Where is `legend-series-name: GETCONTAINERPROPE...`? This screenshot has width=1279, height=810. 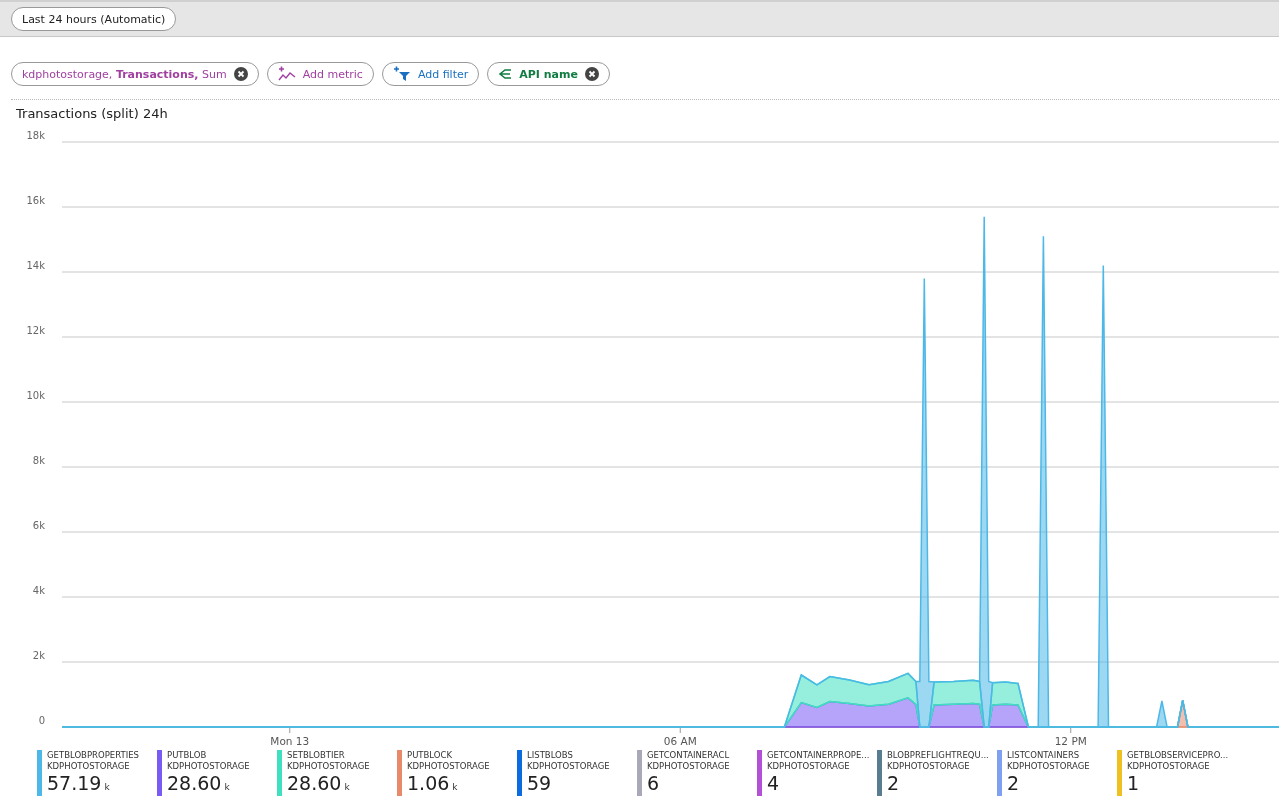 legend-series-name: GETCONTAINERPROPE... is located at coordinates (818, 755).